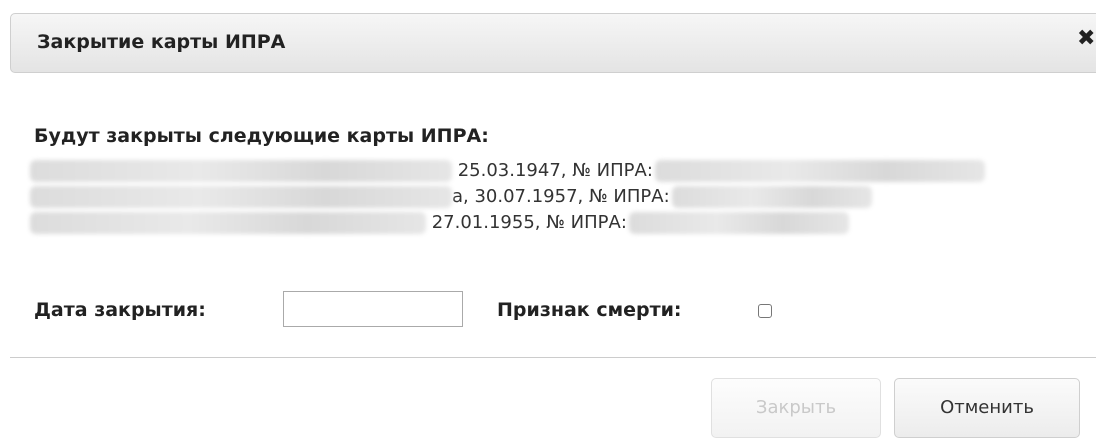  I want to click on close-card-button: Закрыть, so click(796, 408).